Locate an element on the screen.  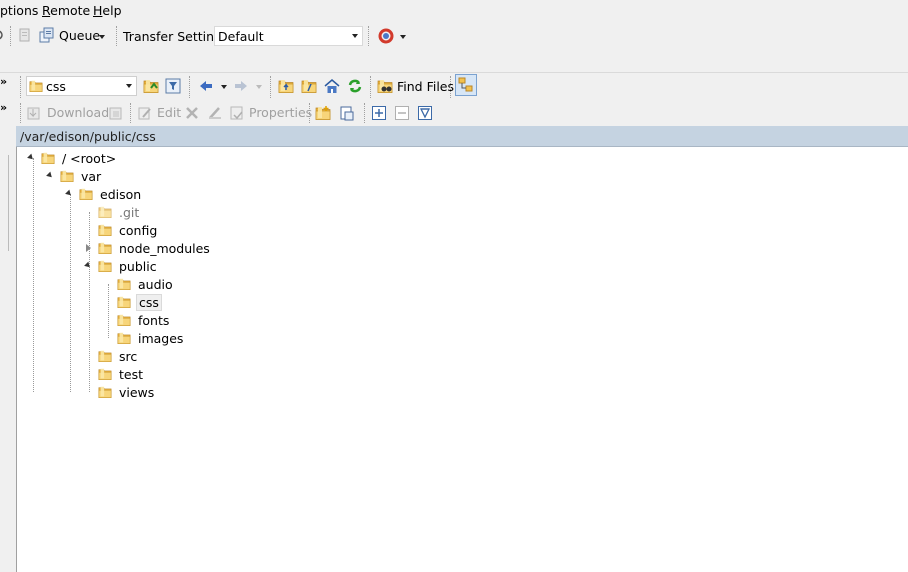
tree-node-label: edison is located at coordinates (121, 194).